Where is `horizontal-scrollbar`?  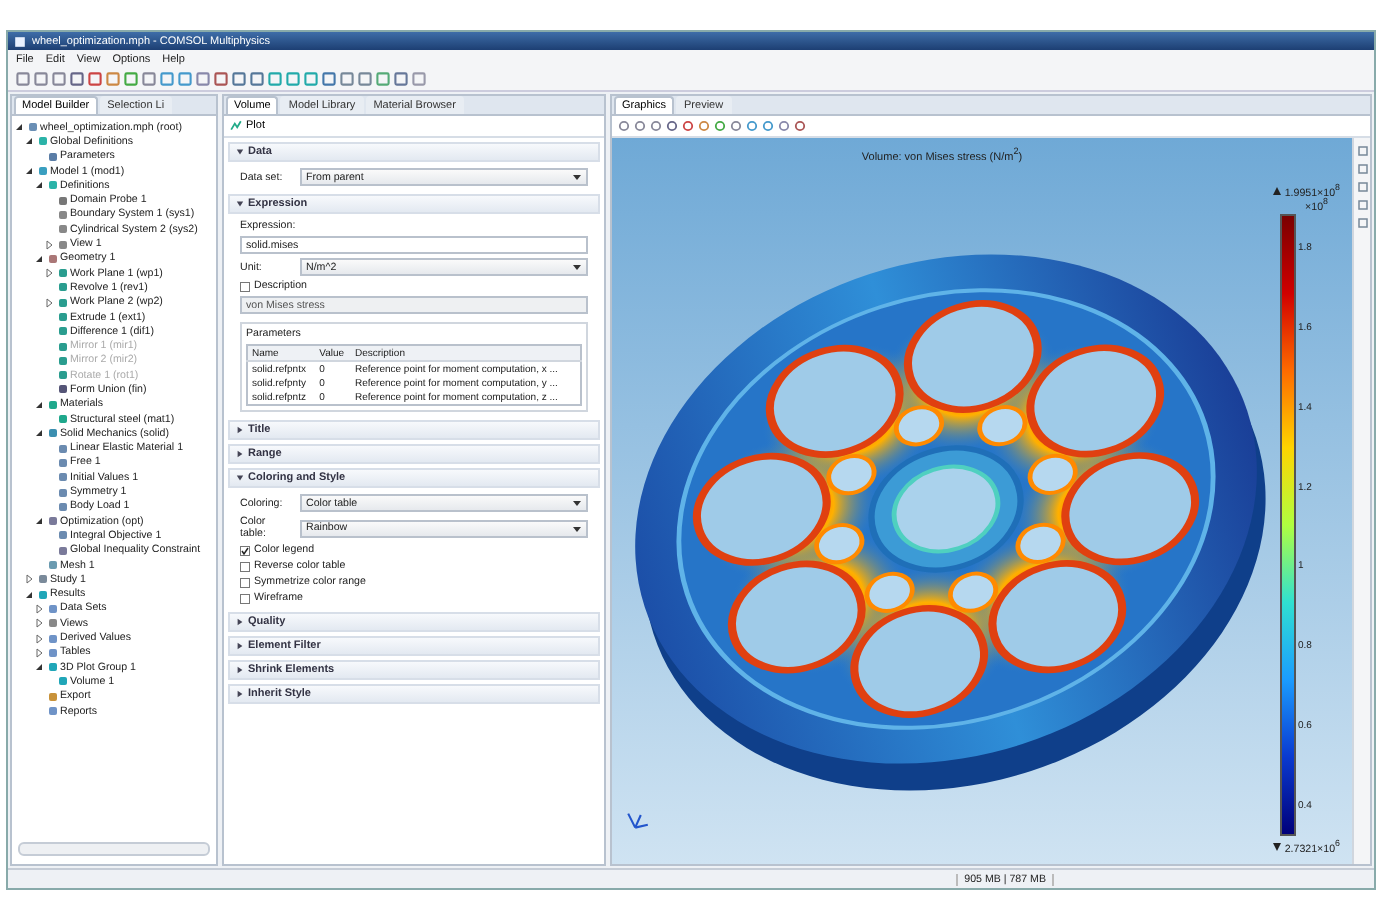
horizontal-scrollbar is located at coordinates (114, 849).